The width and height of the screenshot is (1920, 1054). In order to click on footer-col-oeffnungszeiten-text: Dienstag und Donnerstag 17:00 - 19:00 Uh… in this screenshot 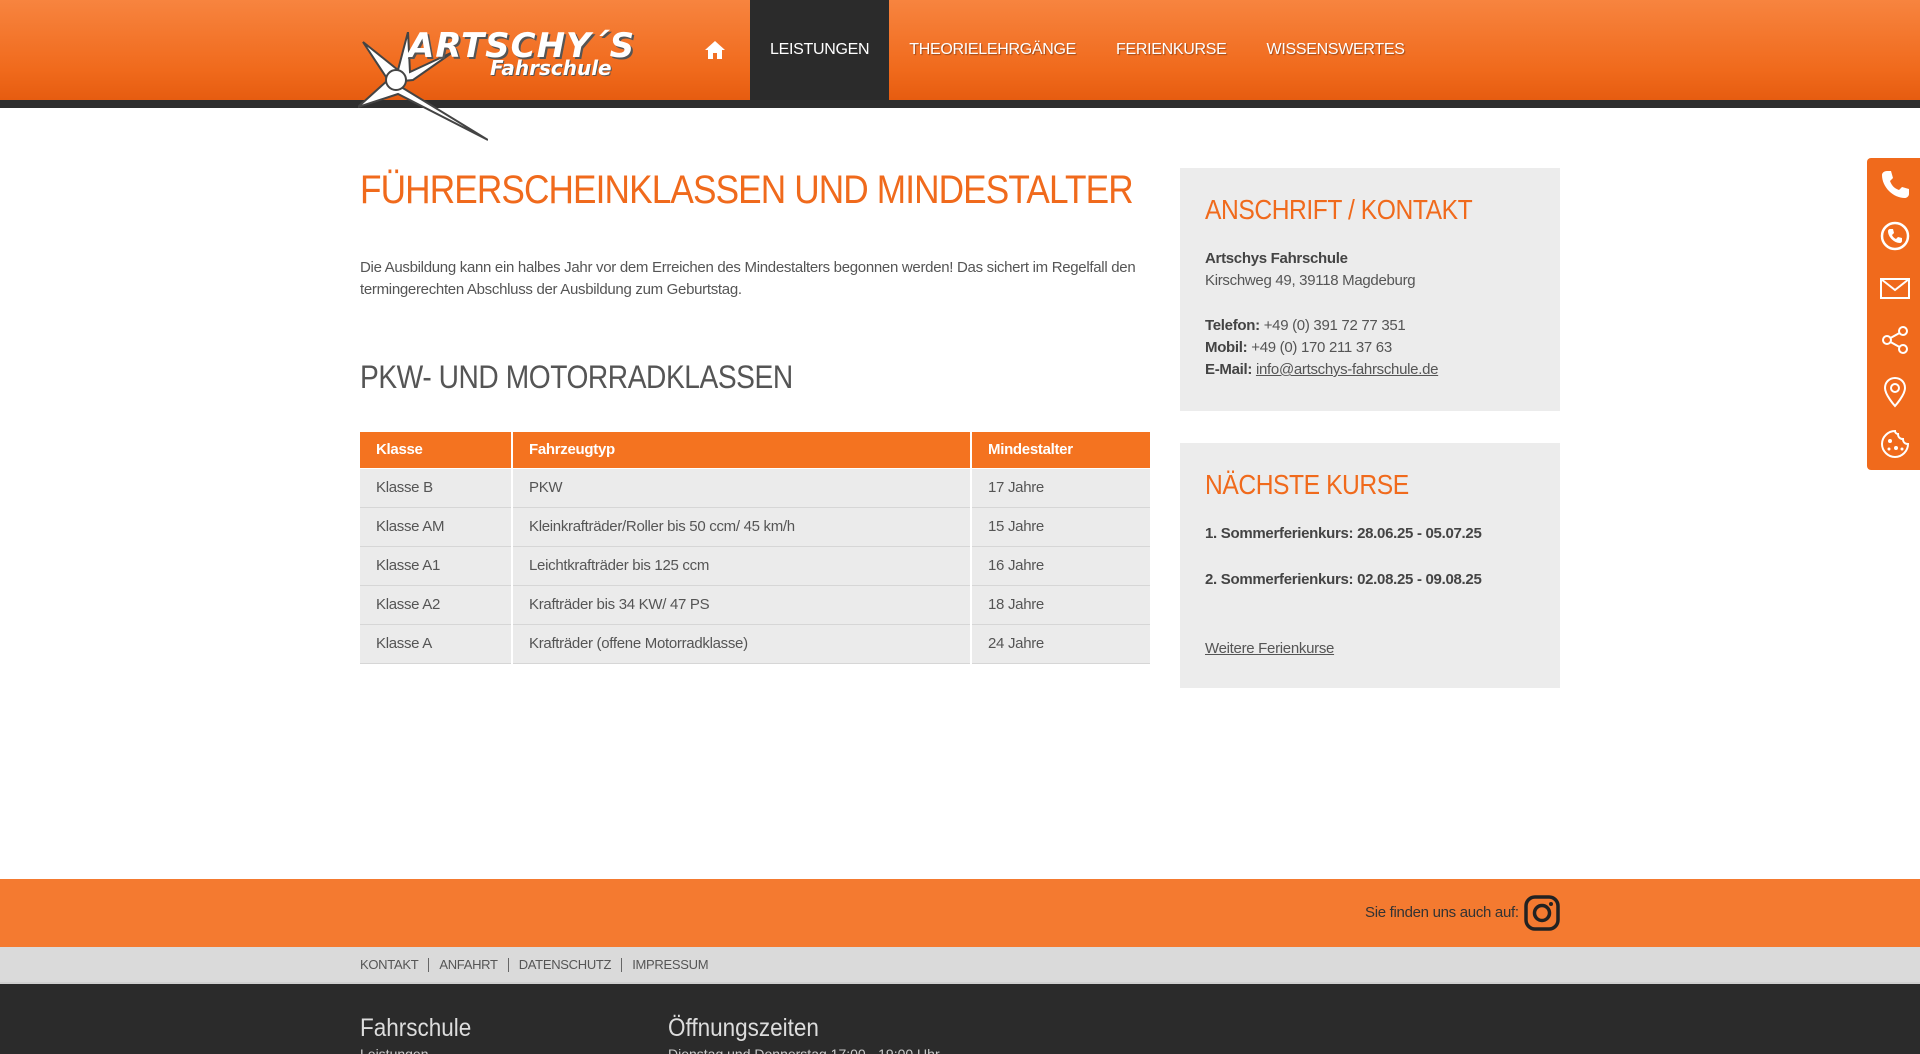, I will do `click(804, 1050)`.